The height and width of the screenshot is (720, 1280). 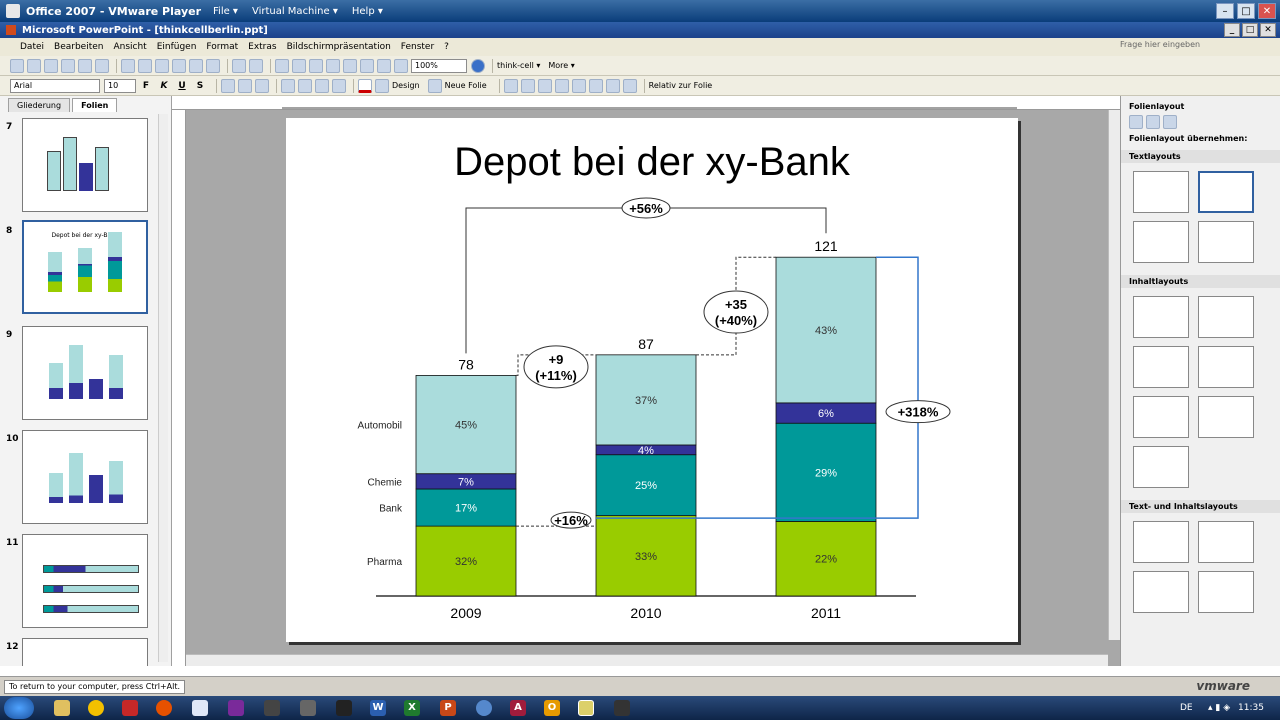 What do you see at coordinates (647, 660) in the screenshot?
I see `horizontal-scrollbar` at bounding box center [647, 660].